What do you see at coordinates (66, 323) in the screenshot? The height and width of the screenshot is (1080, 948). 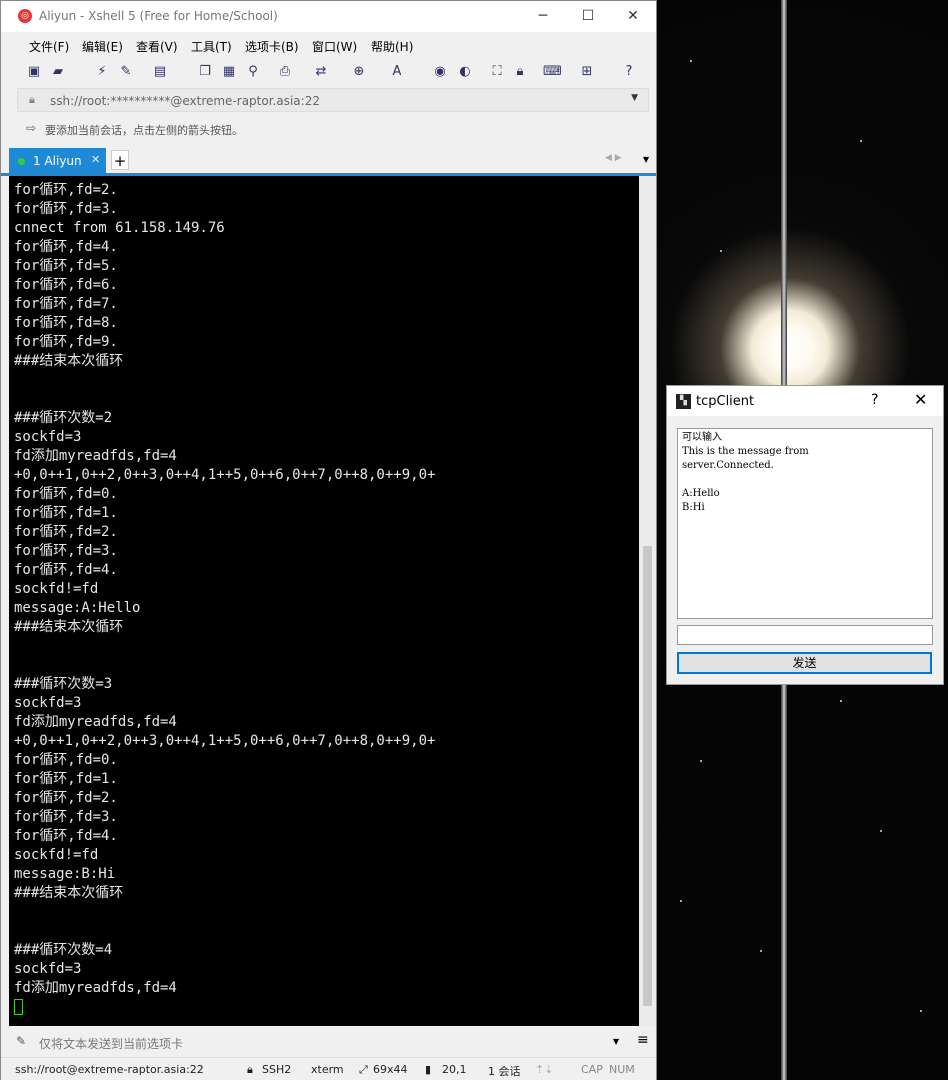 I see `terminal-line: for循环,fd=8.` at bounding box center [66, 323].